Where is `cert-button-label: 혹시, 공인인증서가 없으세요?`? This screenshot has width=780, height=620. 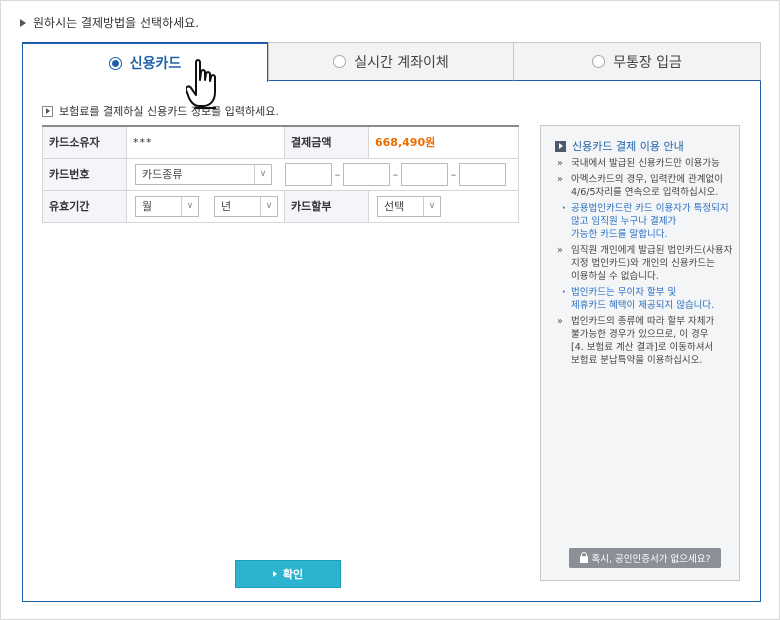
cert-button-label: 혹시, 공인인증서가 없으세요? is located at coordinates (651, 559).